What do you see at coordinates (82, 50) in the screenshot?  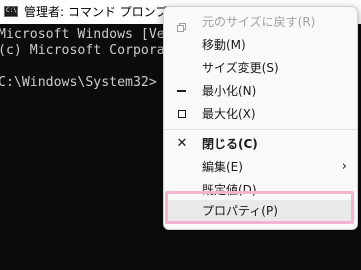 I see `console-line: (c) Microsoft Corpora` at bounding box center [82, 50].